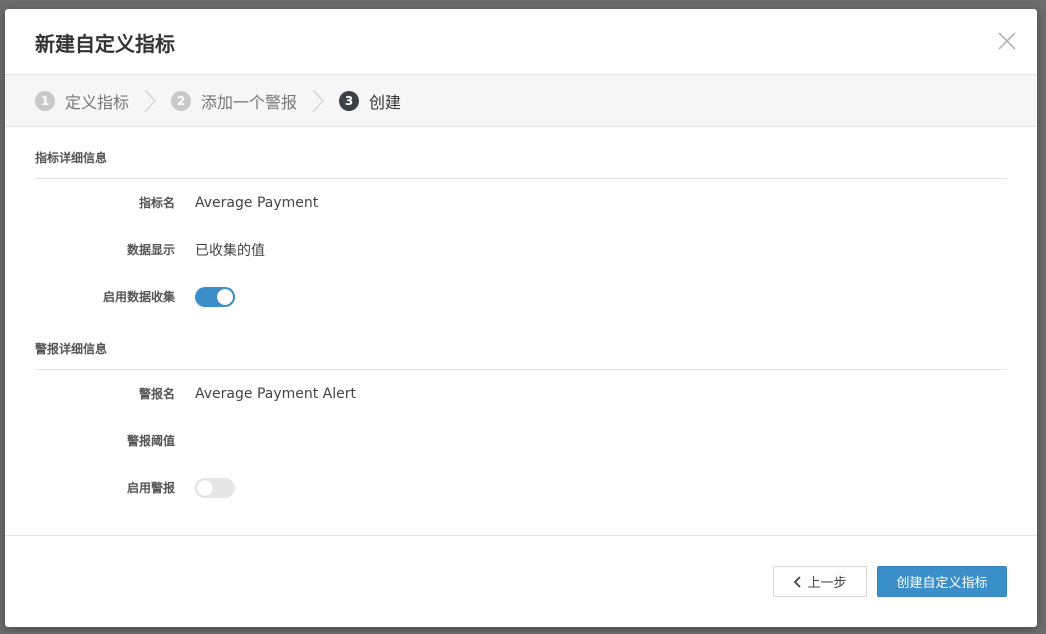 The width and height of the screenshot is (1046, 634). Describe the element at coordinates (521, 345) in the screenshot. I see `alert-details-heading: 警报详细信息` at that location.